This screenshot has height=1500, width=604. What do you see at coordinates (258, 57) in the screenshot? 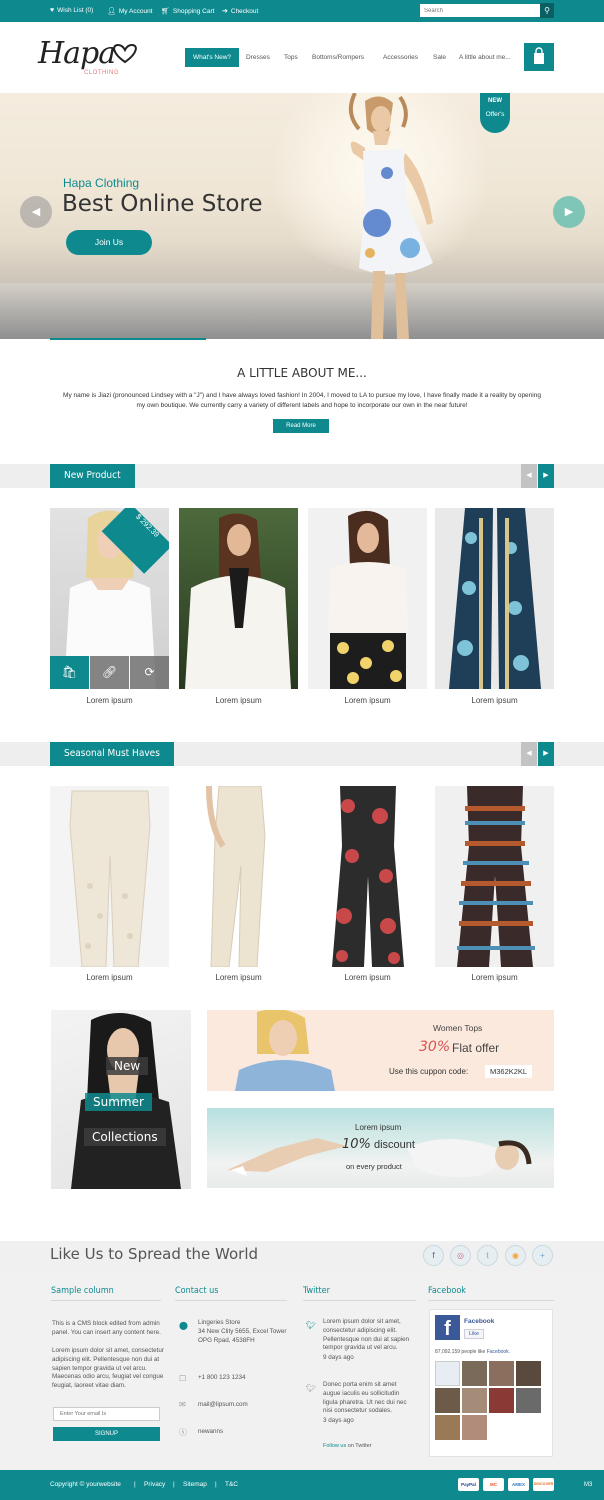
I see `nav-dresses: Dresses` at bounding box center [258, 57].